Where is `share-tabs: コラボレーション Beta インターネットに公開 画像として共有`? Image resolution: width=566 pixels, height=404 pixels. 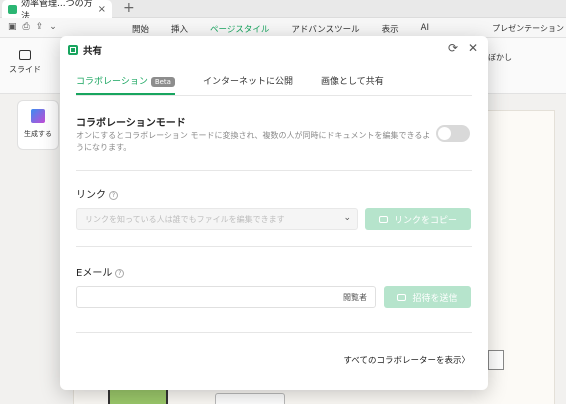 share-tabs: コラボレーション Beta インターネットに公開 画像として共有 is located at coordinates (274, 85).